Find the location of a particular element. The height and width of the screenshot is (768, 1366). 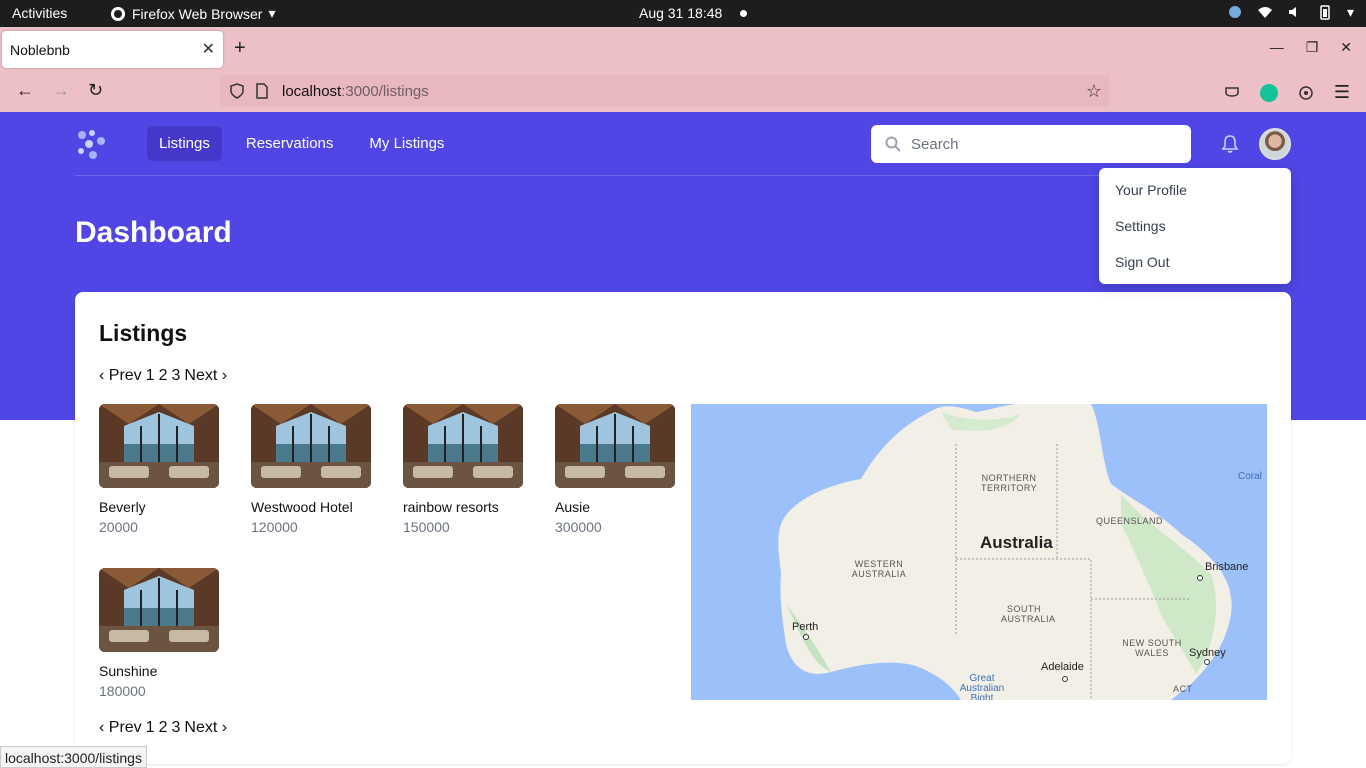

app-name: Firefox Web Browser is located at coordinates (197, 13).